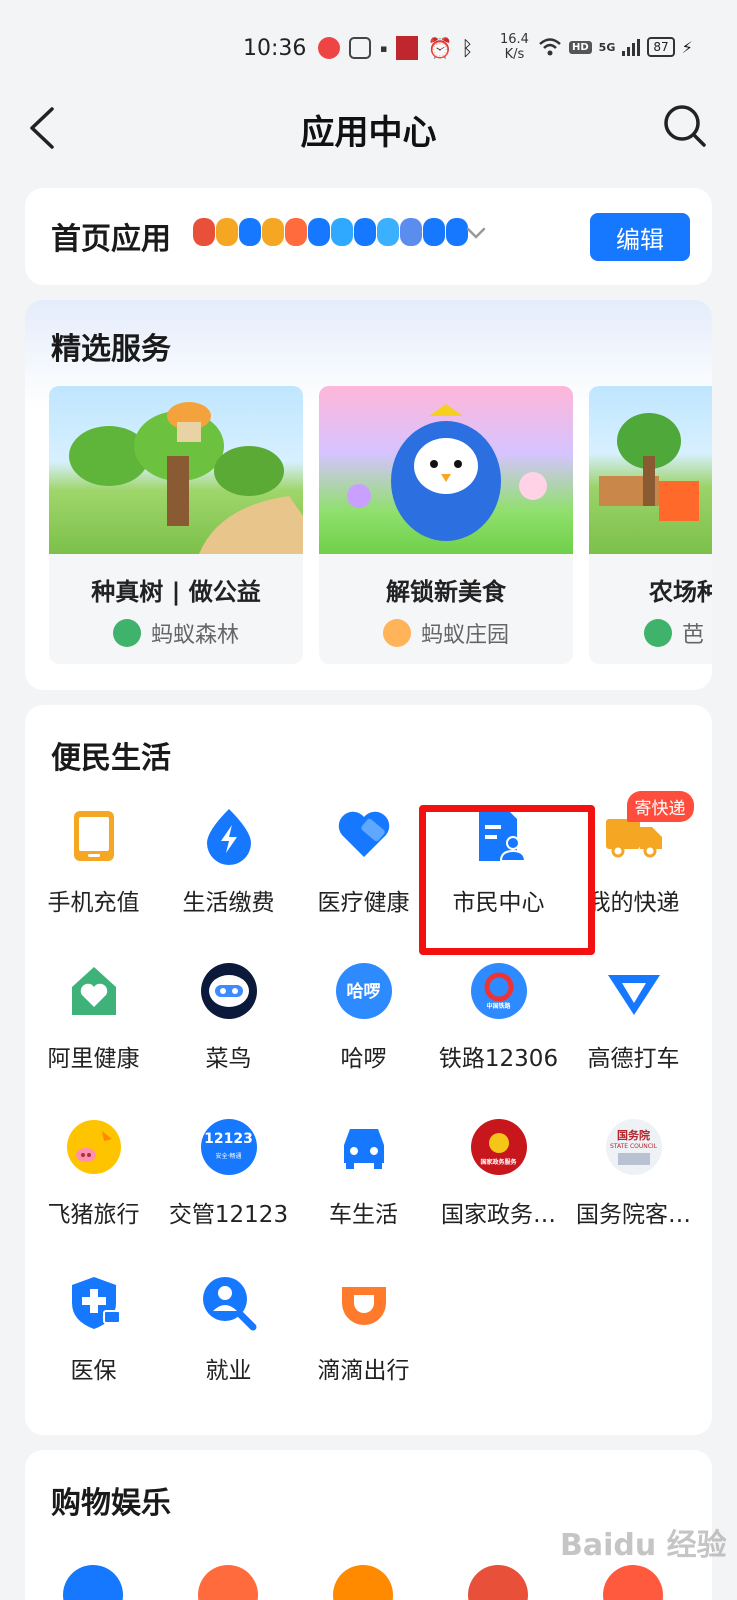  Describe the element at coordinates (634, 1147) in the screenshot. I see `state-council-icon: 国务院 STATE COUNCIL` at that location.